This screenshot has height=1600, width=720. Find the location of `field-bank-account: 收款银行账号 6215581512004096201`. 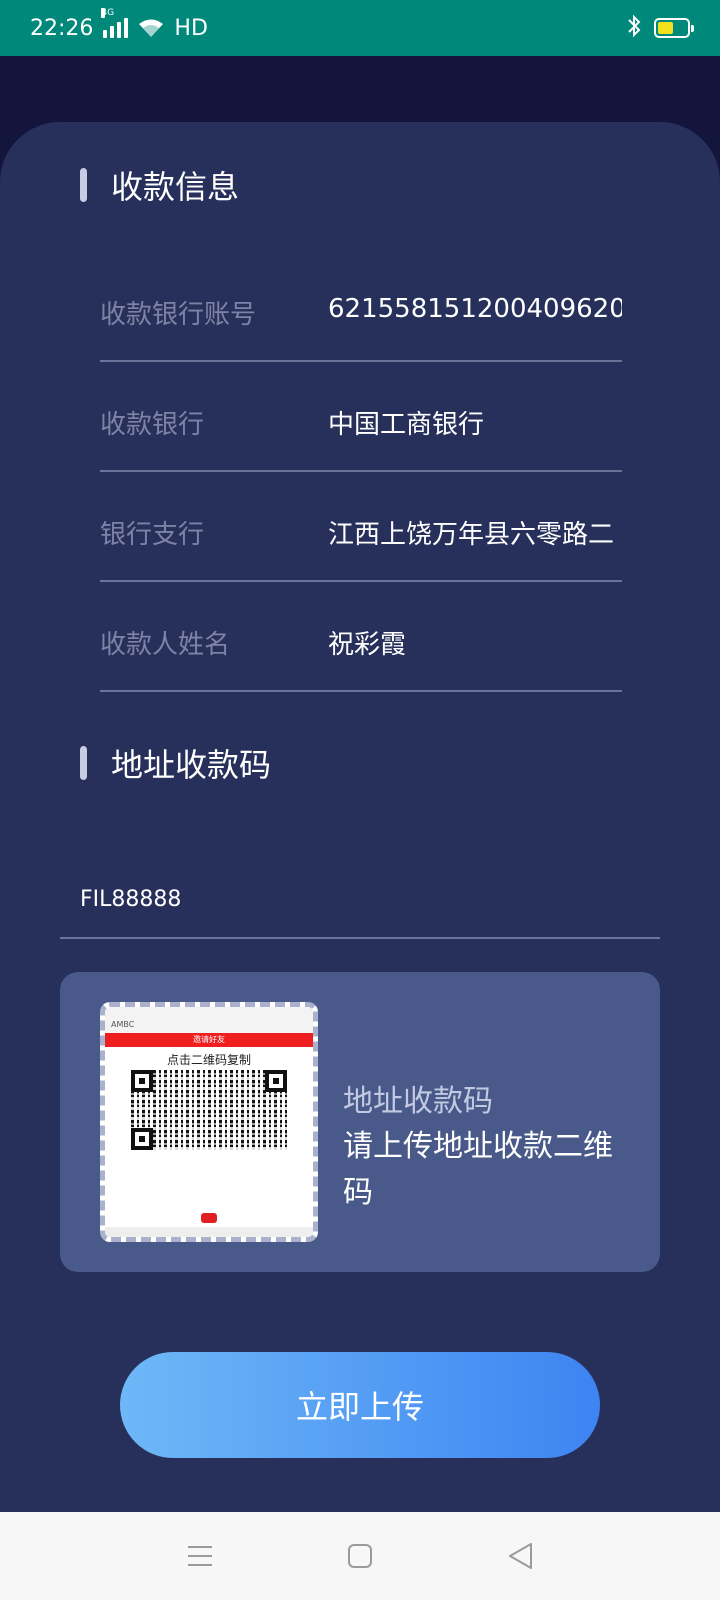

field-bank-account: 收款银行账号 6215581512004096201 is located at coordinates (361, 307).